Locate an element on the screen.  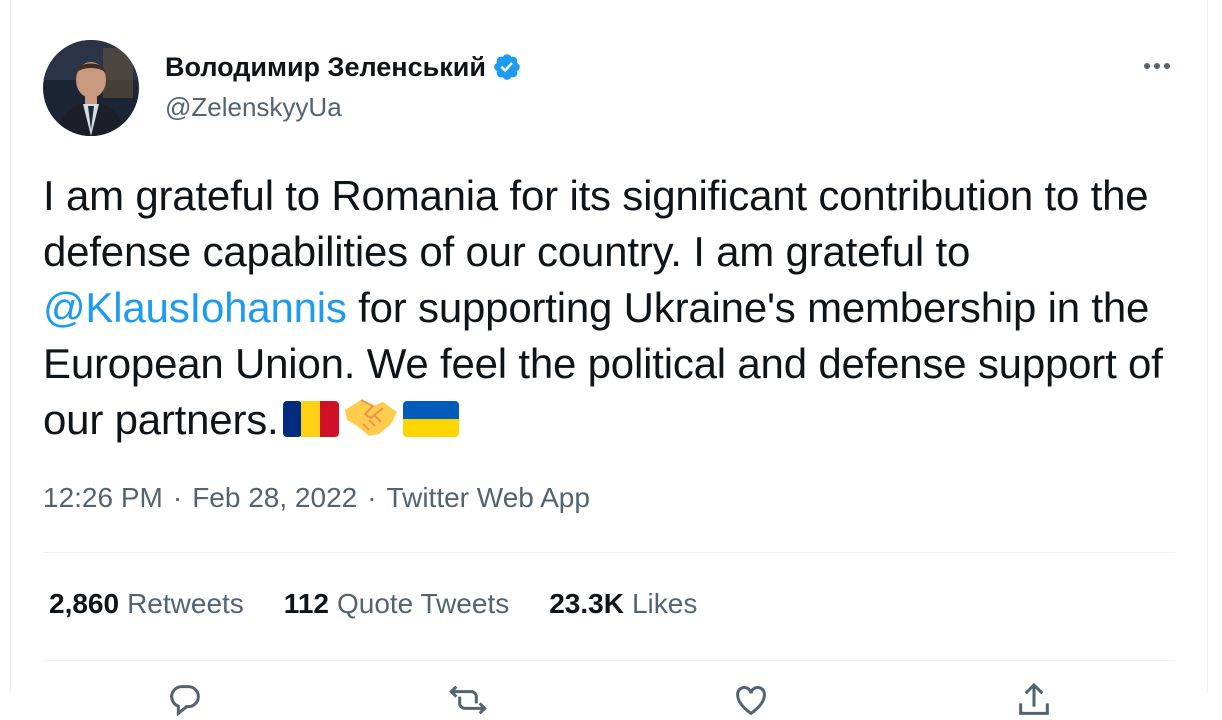
quote-tweets-stat: 112 Quote Tweets is located at coordinates (396, 604).